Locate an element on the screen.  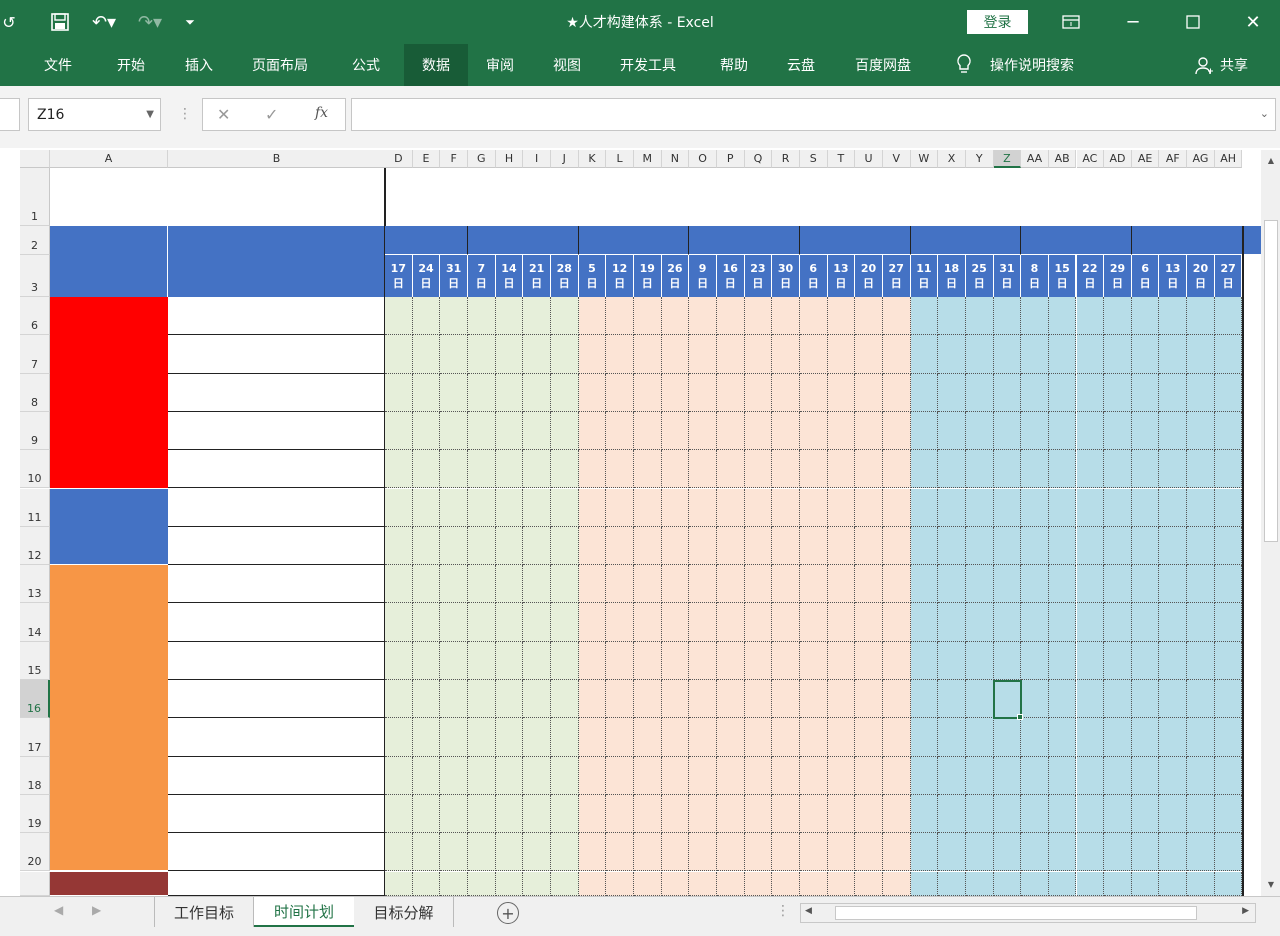
scroll-down-icon: ▼ is located at coordinates (1271, 884).